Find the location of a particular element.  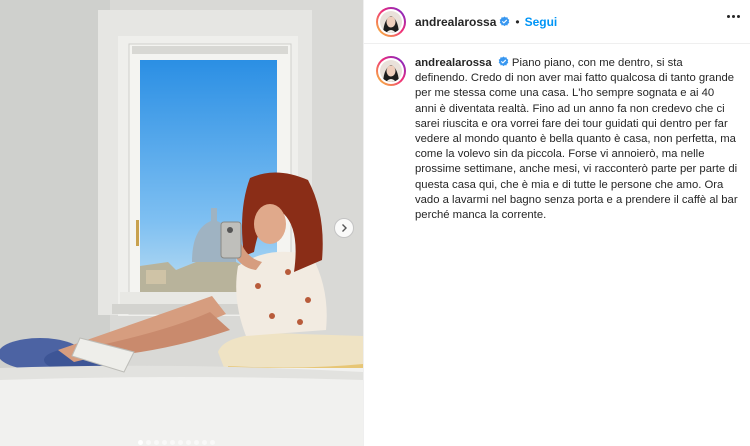

carousel-indicator is located at coordinates (176, 442).